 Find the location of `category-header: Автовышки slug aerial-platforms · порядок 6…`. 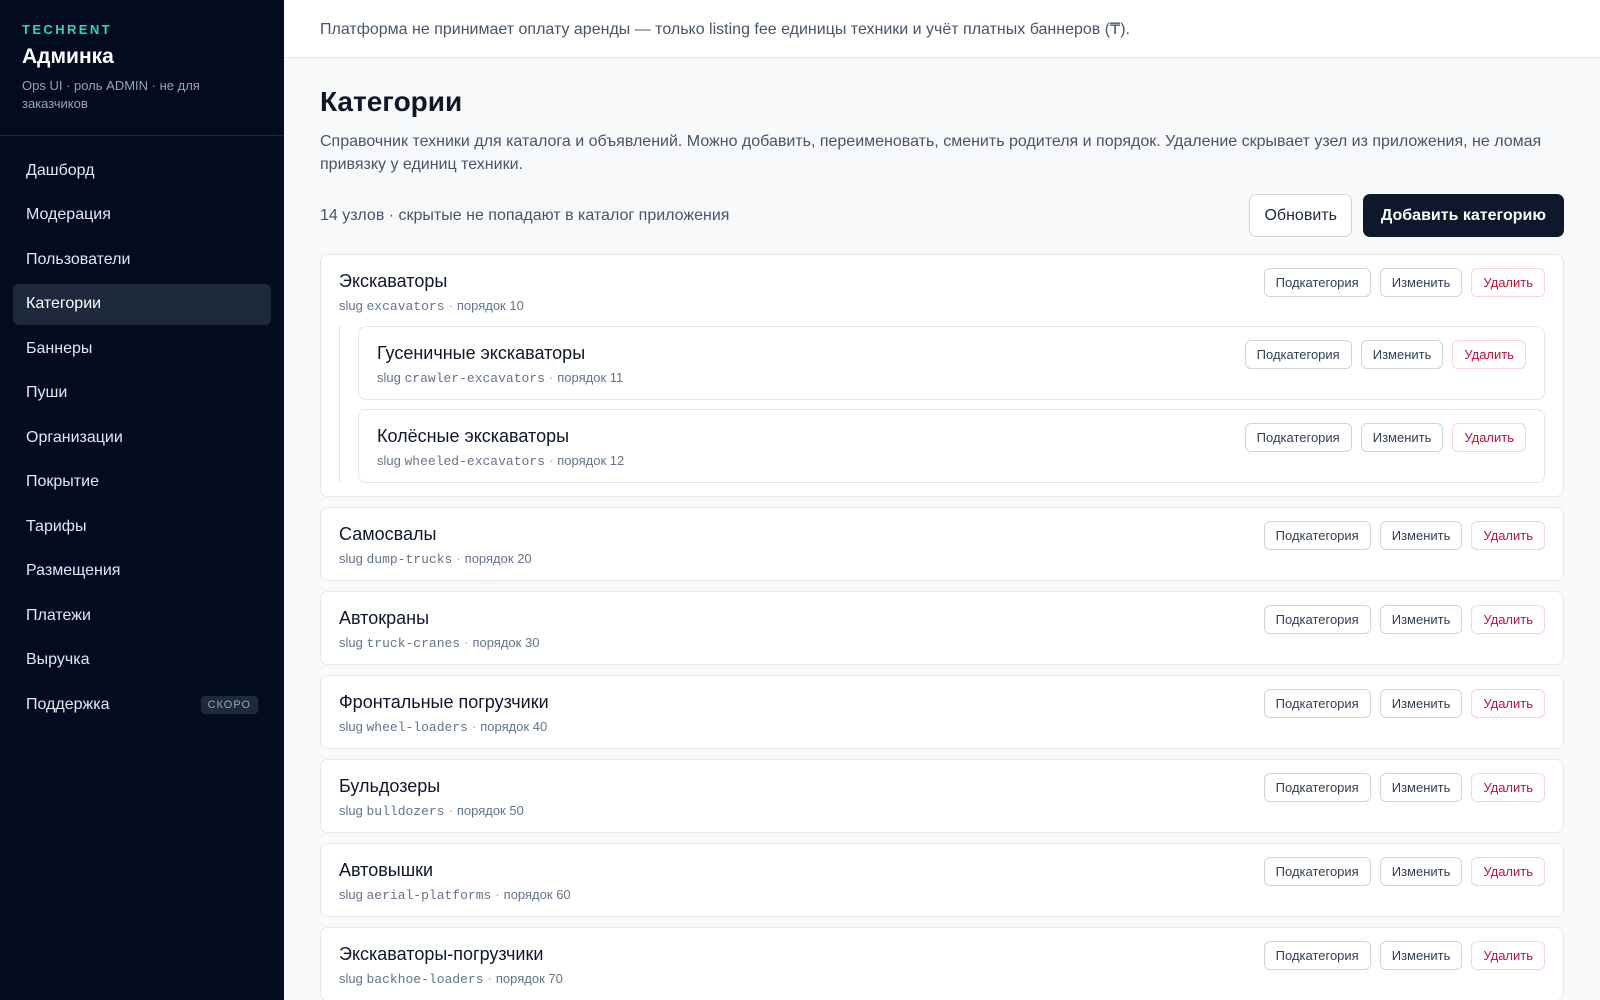

category-header: Автовышки slug aerial-platforms · порядок 6… is located at coordinates (942, 880).